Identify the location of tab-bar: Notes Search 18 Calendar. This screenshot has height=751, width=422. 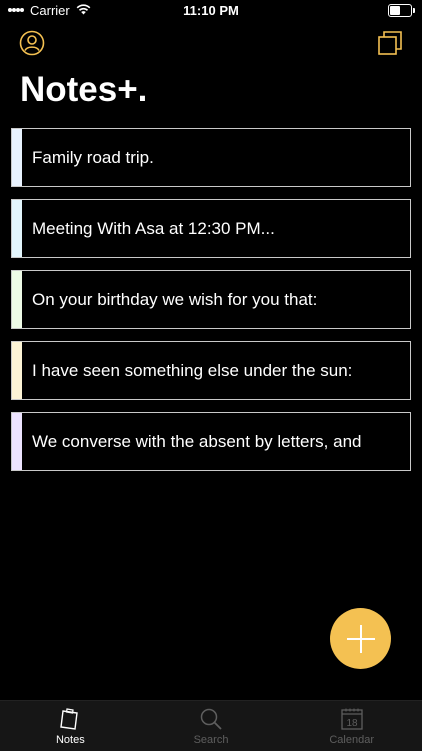
(211, 725).